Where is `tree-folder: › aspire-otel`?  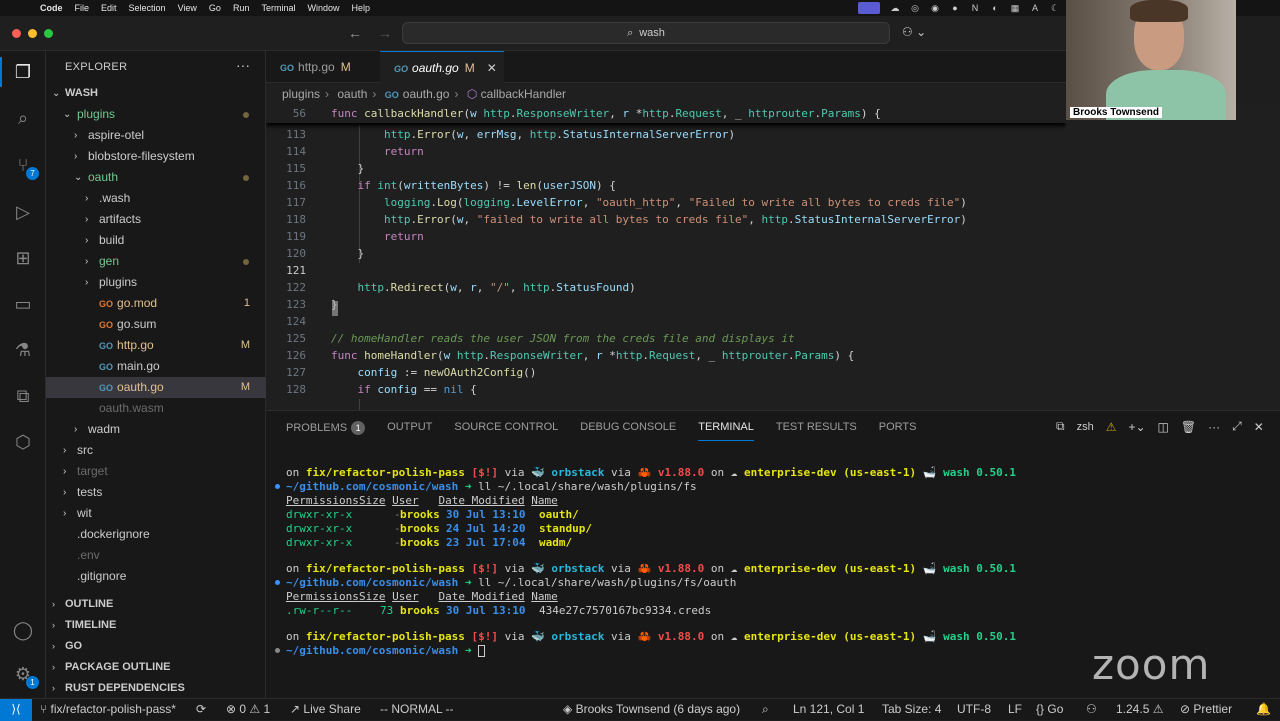
tree-folder: › aspire-otel is located at coordinates (156, 135).